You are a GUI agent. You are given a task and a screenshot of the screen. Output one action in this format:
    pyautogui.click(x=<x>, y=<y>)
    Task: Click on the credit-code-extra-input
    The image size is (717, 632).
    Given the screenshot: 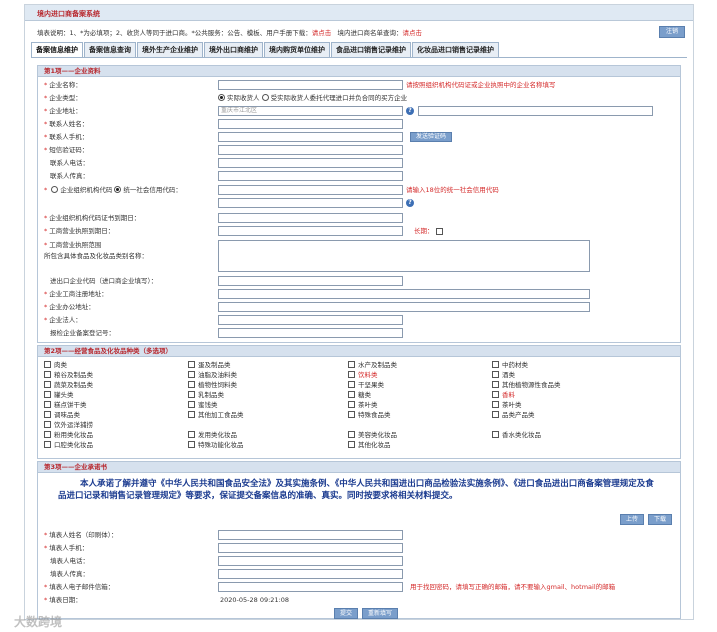 What is the action you would take?
    pyautogui.click(x=310, y=203)
    